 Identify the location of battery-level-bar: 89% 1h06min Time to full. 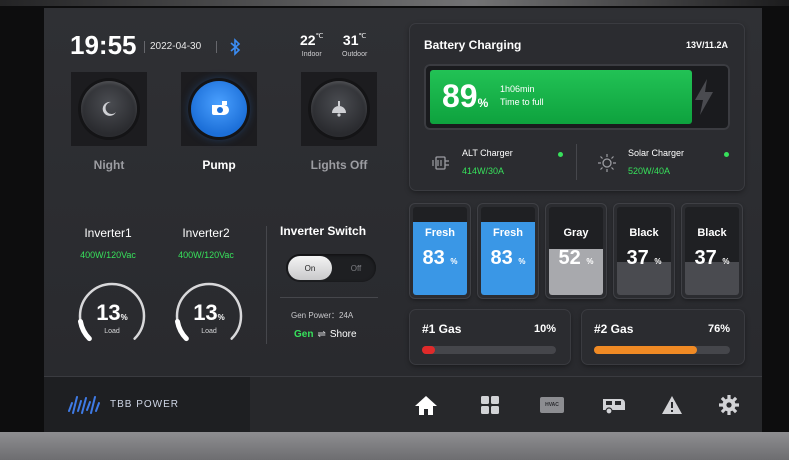
(577, 97).